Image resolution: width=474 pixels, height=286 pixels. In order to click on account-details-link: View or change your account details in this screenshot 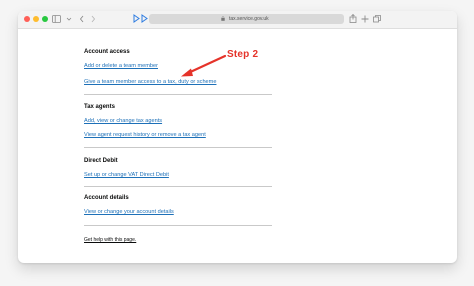, I will do `click(129, 212)`.